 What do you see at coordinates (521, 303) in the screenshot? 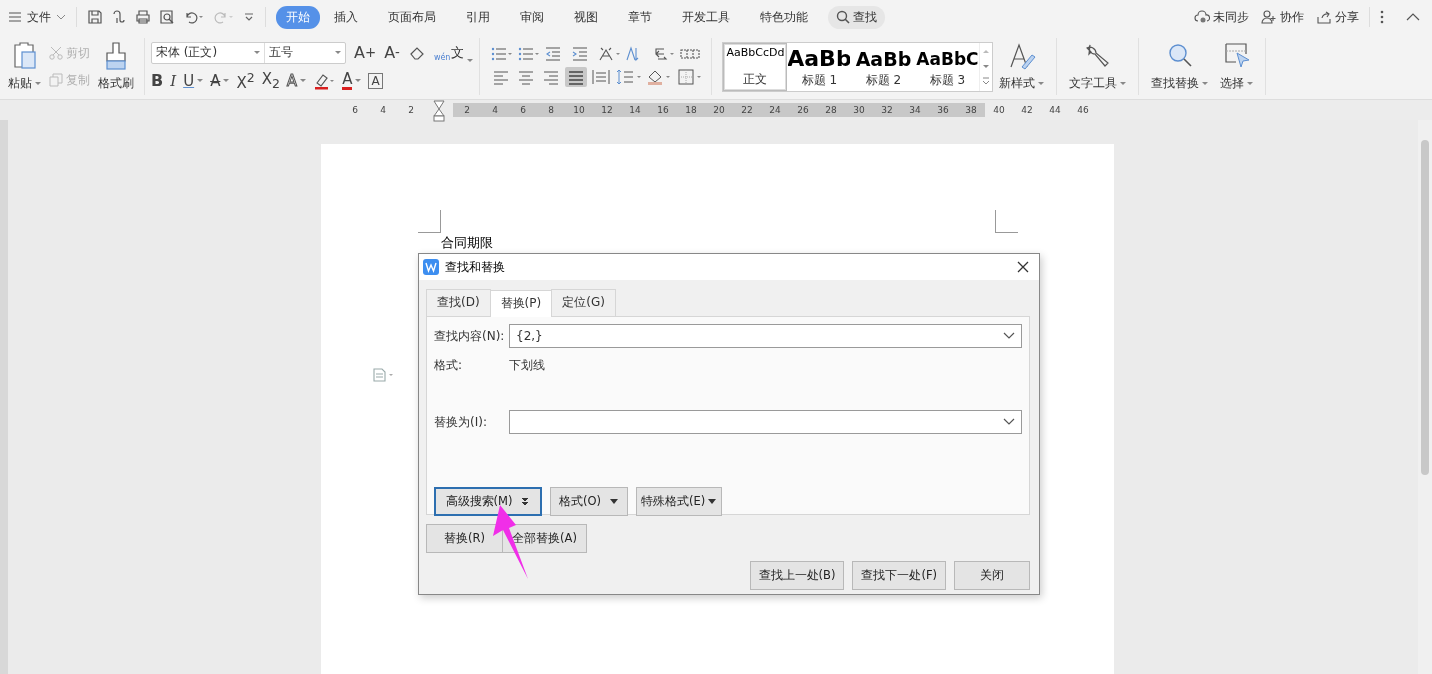
I see `dialog-tab: 替换(P)` at bounding box center [521, 303].